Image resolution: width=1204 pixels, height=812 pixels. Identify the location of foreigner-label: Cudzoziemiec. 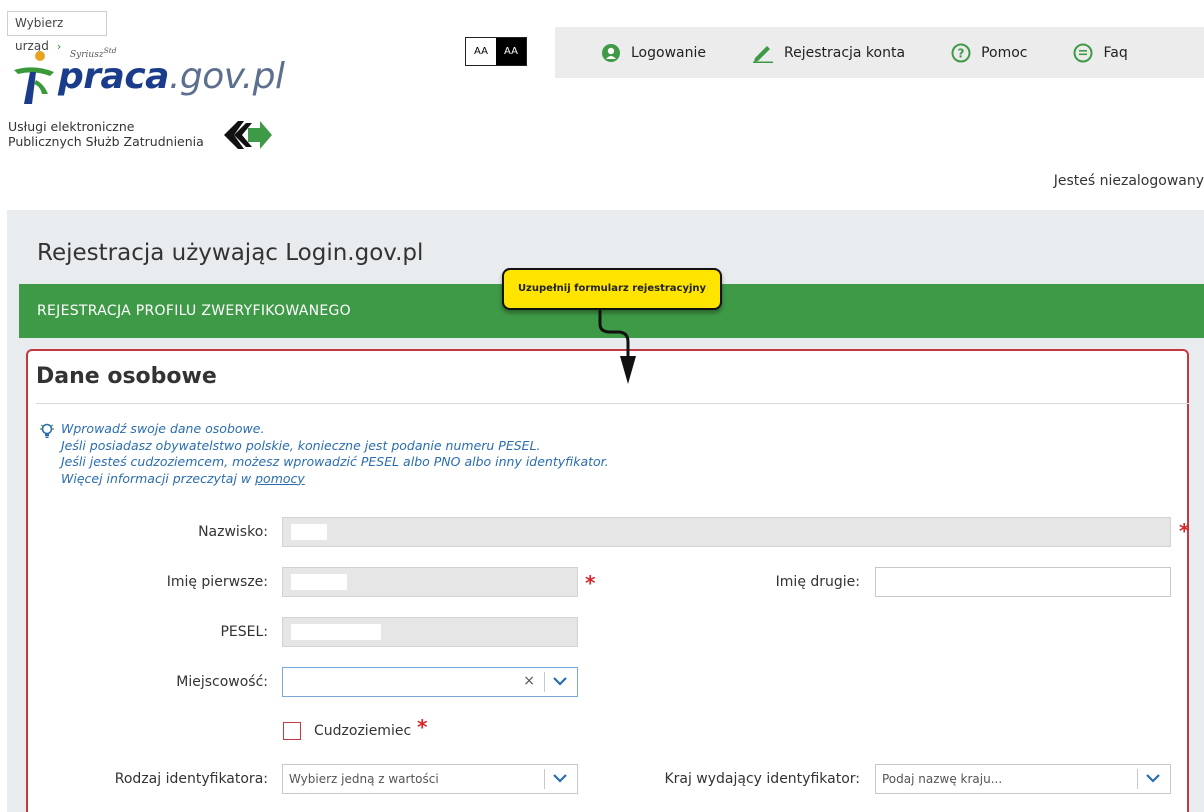
(363, 731).